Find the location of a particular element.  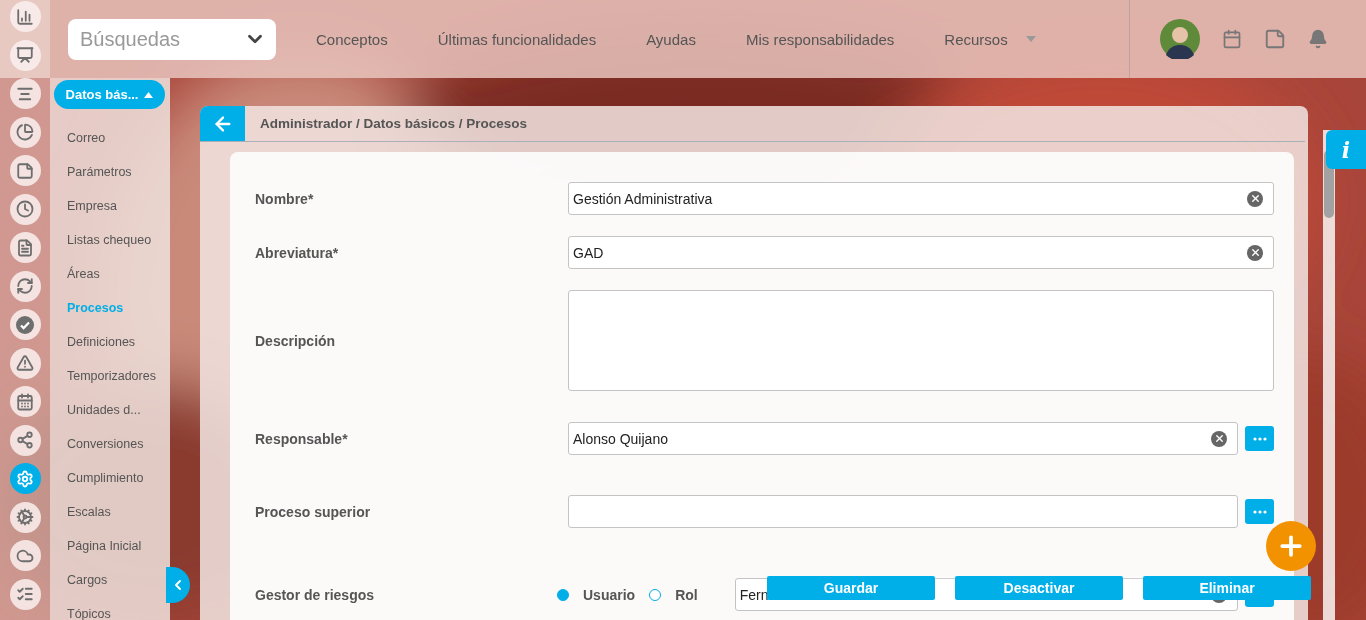

field-label: Abreviatura* is located at coordinates (297, 252).